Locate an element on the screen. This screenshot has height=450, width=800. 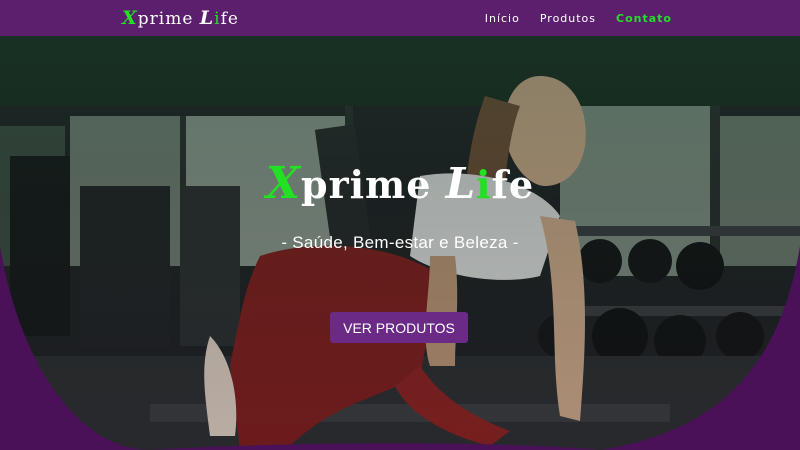
brand-letter-l: L is located at coordinates (207, 18).